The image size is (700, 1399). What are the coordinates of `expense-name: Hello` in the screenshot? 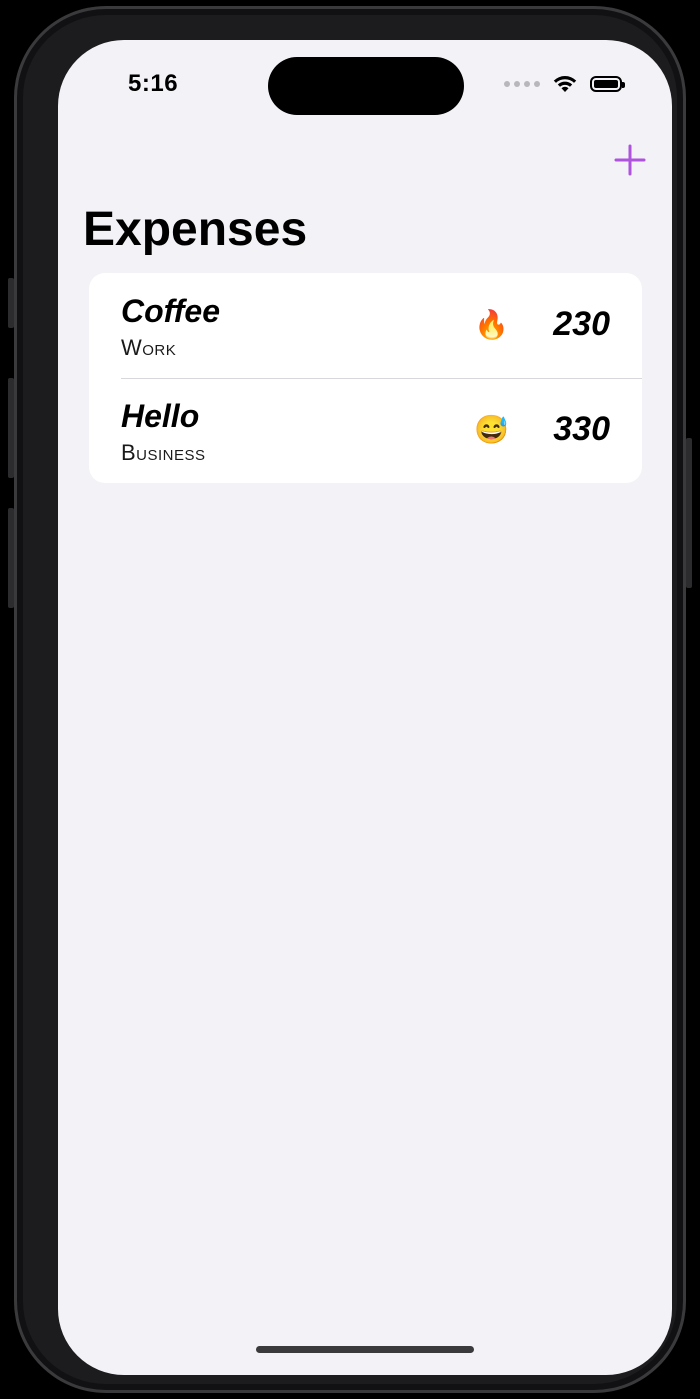 It's located at (160, 416).